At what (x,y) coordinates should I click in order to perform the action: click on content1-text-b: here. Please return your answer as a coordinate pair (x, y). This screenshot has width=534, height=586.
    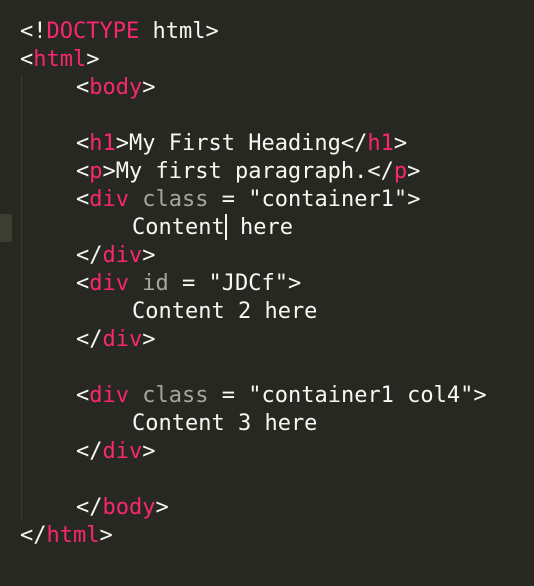
    Looking at the image, I should click on (259, 227).